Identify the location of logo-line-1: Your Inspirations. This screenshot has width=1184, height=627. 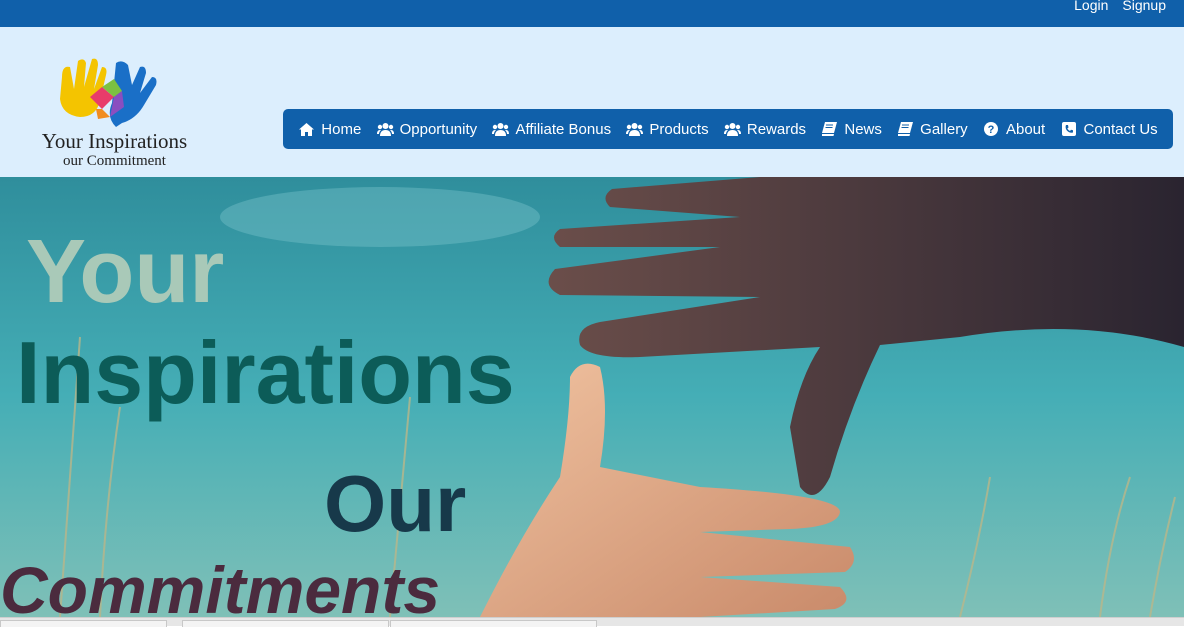
(114, 141).